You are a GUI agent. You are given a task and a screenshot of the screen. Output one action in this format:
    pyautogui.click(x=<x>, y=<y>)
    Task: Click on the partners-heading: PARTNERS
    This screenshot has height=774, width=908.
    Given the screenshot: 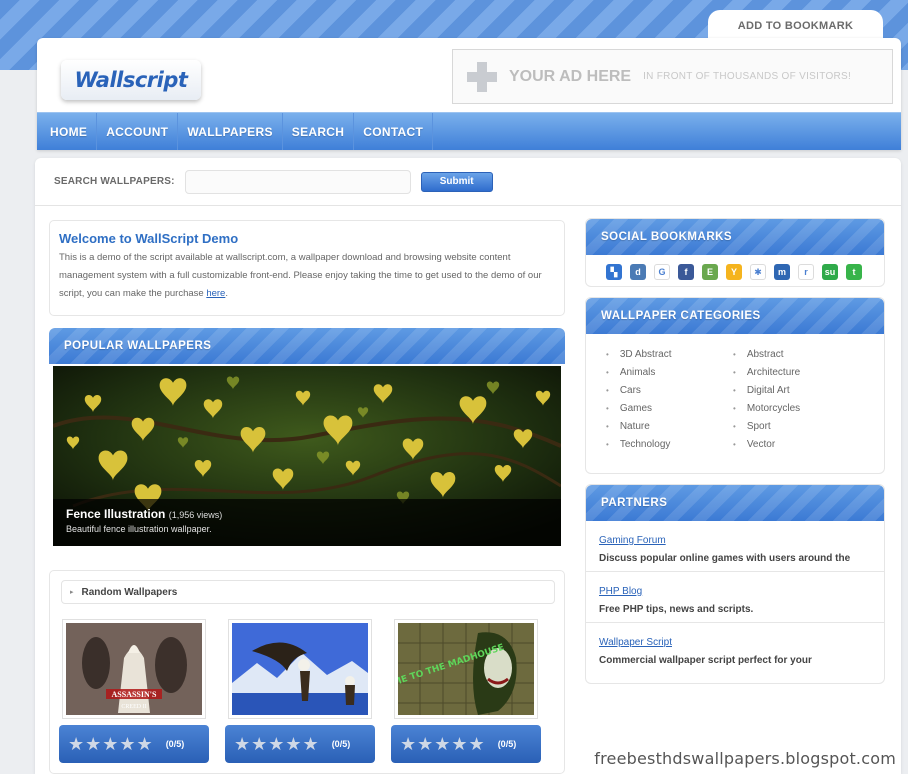 What is the action you would take?
    pyautogui.click(x=735, y=503)
    